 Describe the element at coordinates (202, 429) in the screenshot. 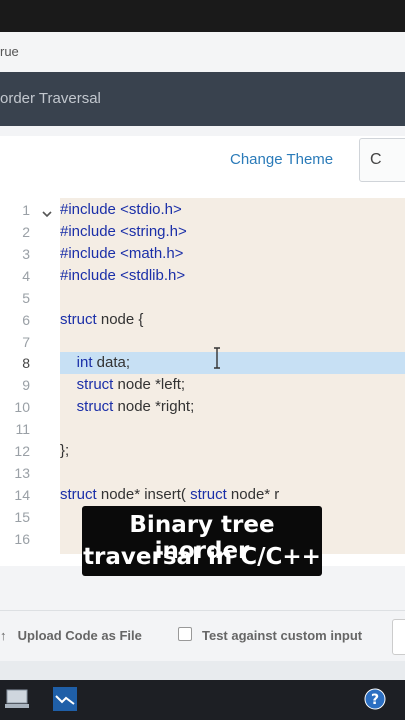

I see `code-line: 11` at that location.